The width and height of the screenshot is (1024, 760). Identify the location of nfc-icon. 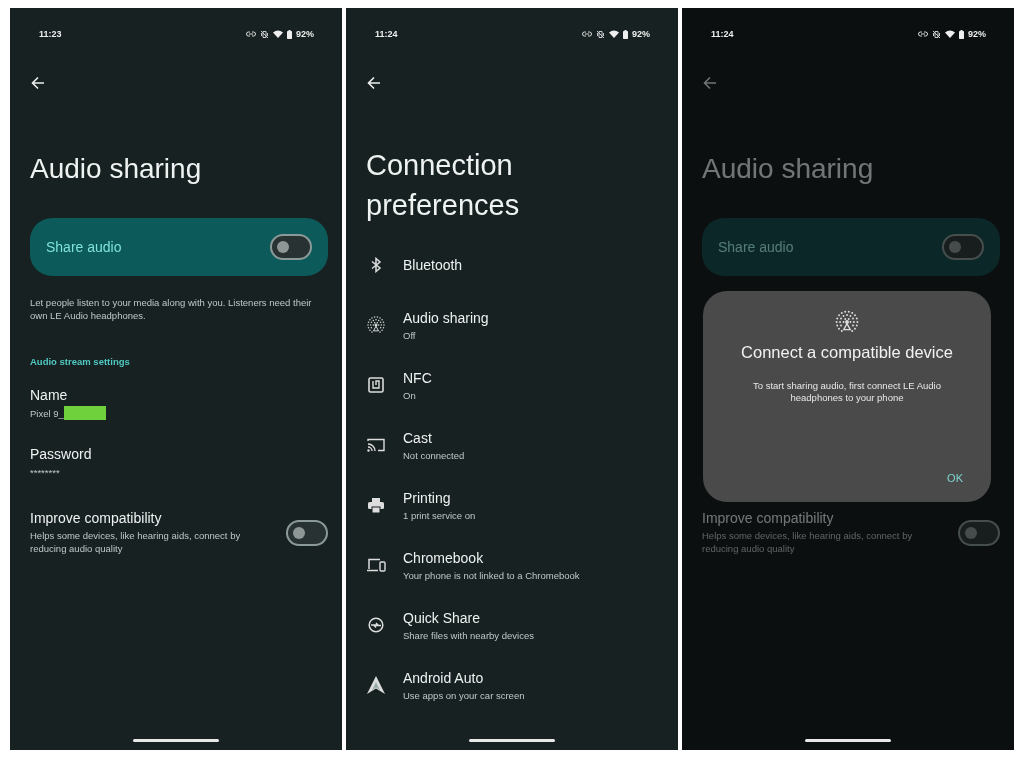
(376, 385).